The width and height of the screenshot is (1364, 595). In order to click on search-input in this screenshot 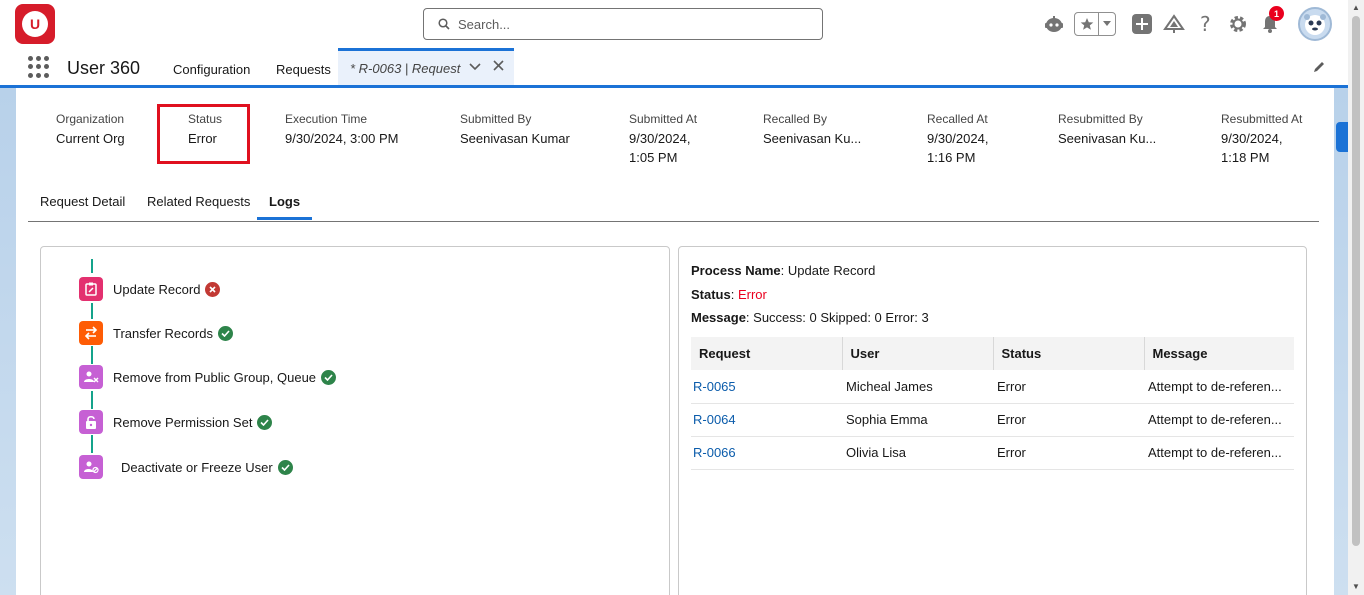, I will do `click(618, 24)`.